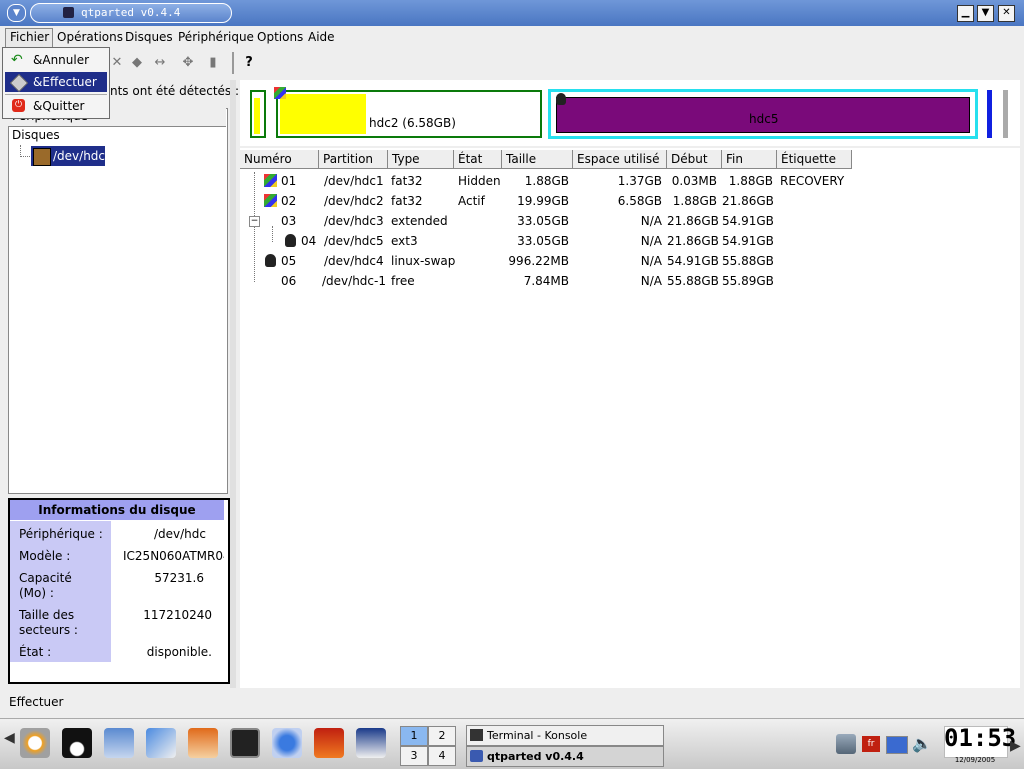  What do you see at coordinates (233, 63) in the screenshot?
I see `toolbar-separator` at bounding box center [233, 63].